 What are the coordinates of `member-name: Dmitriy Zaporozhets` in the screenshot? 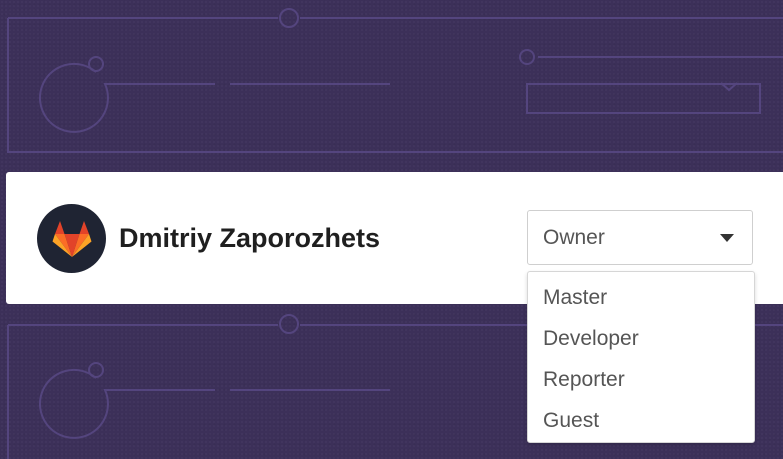 It's located at (250, 238).